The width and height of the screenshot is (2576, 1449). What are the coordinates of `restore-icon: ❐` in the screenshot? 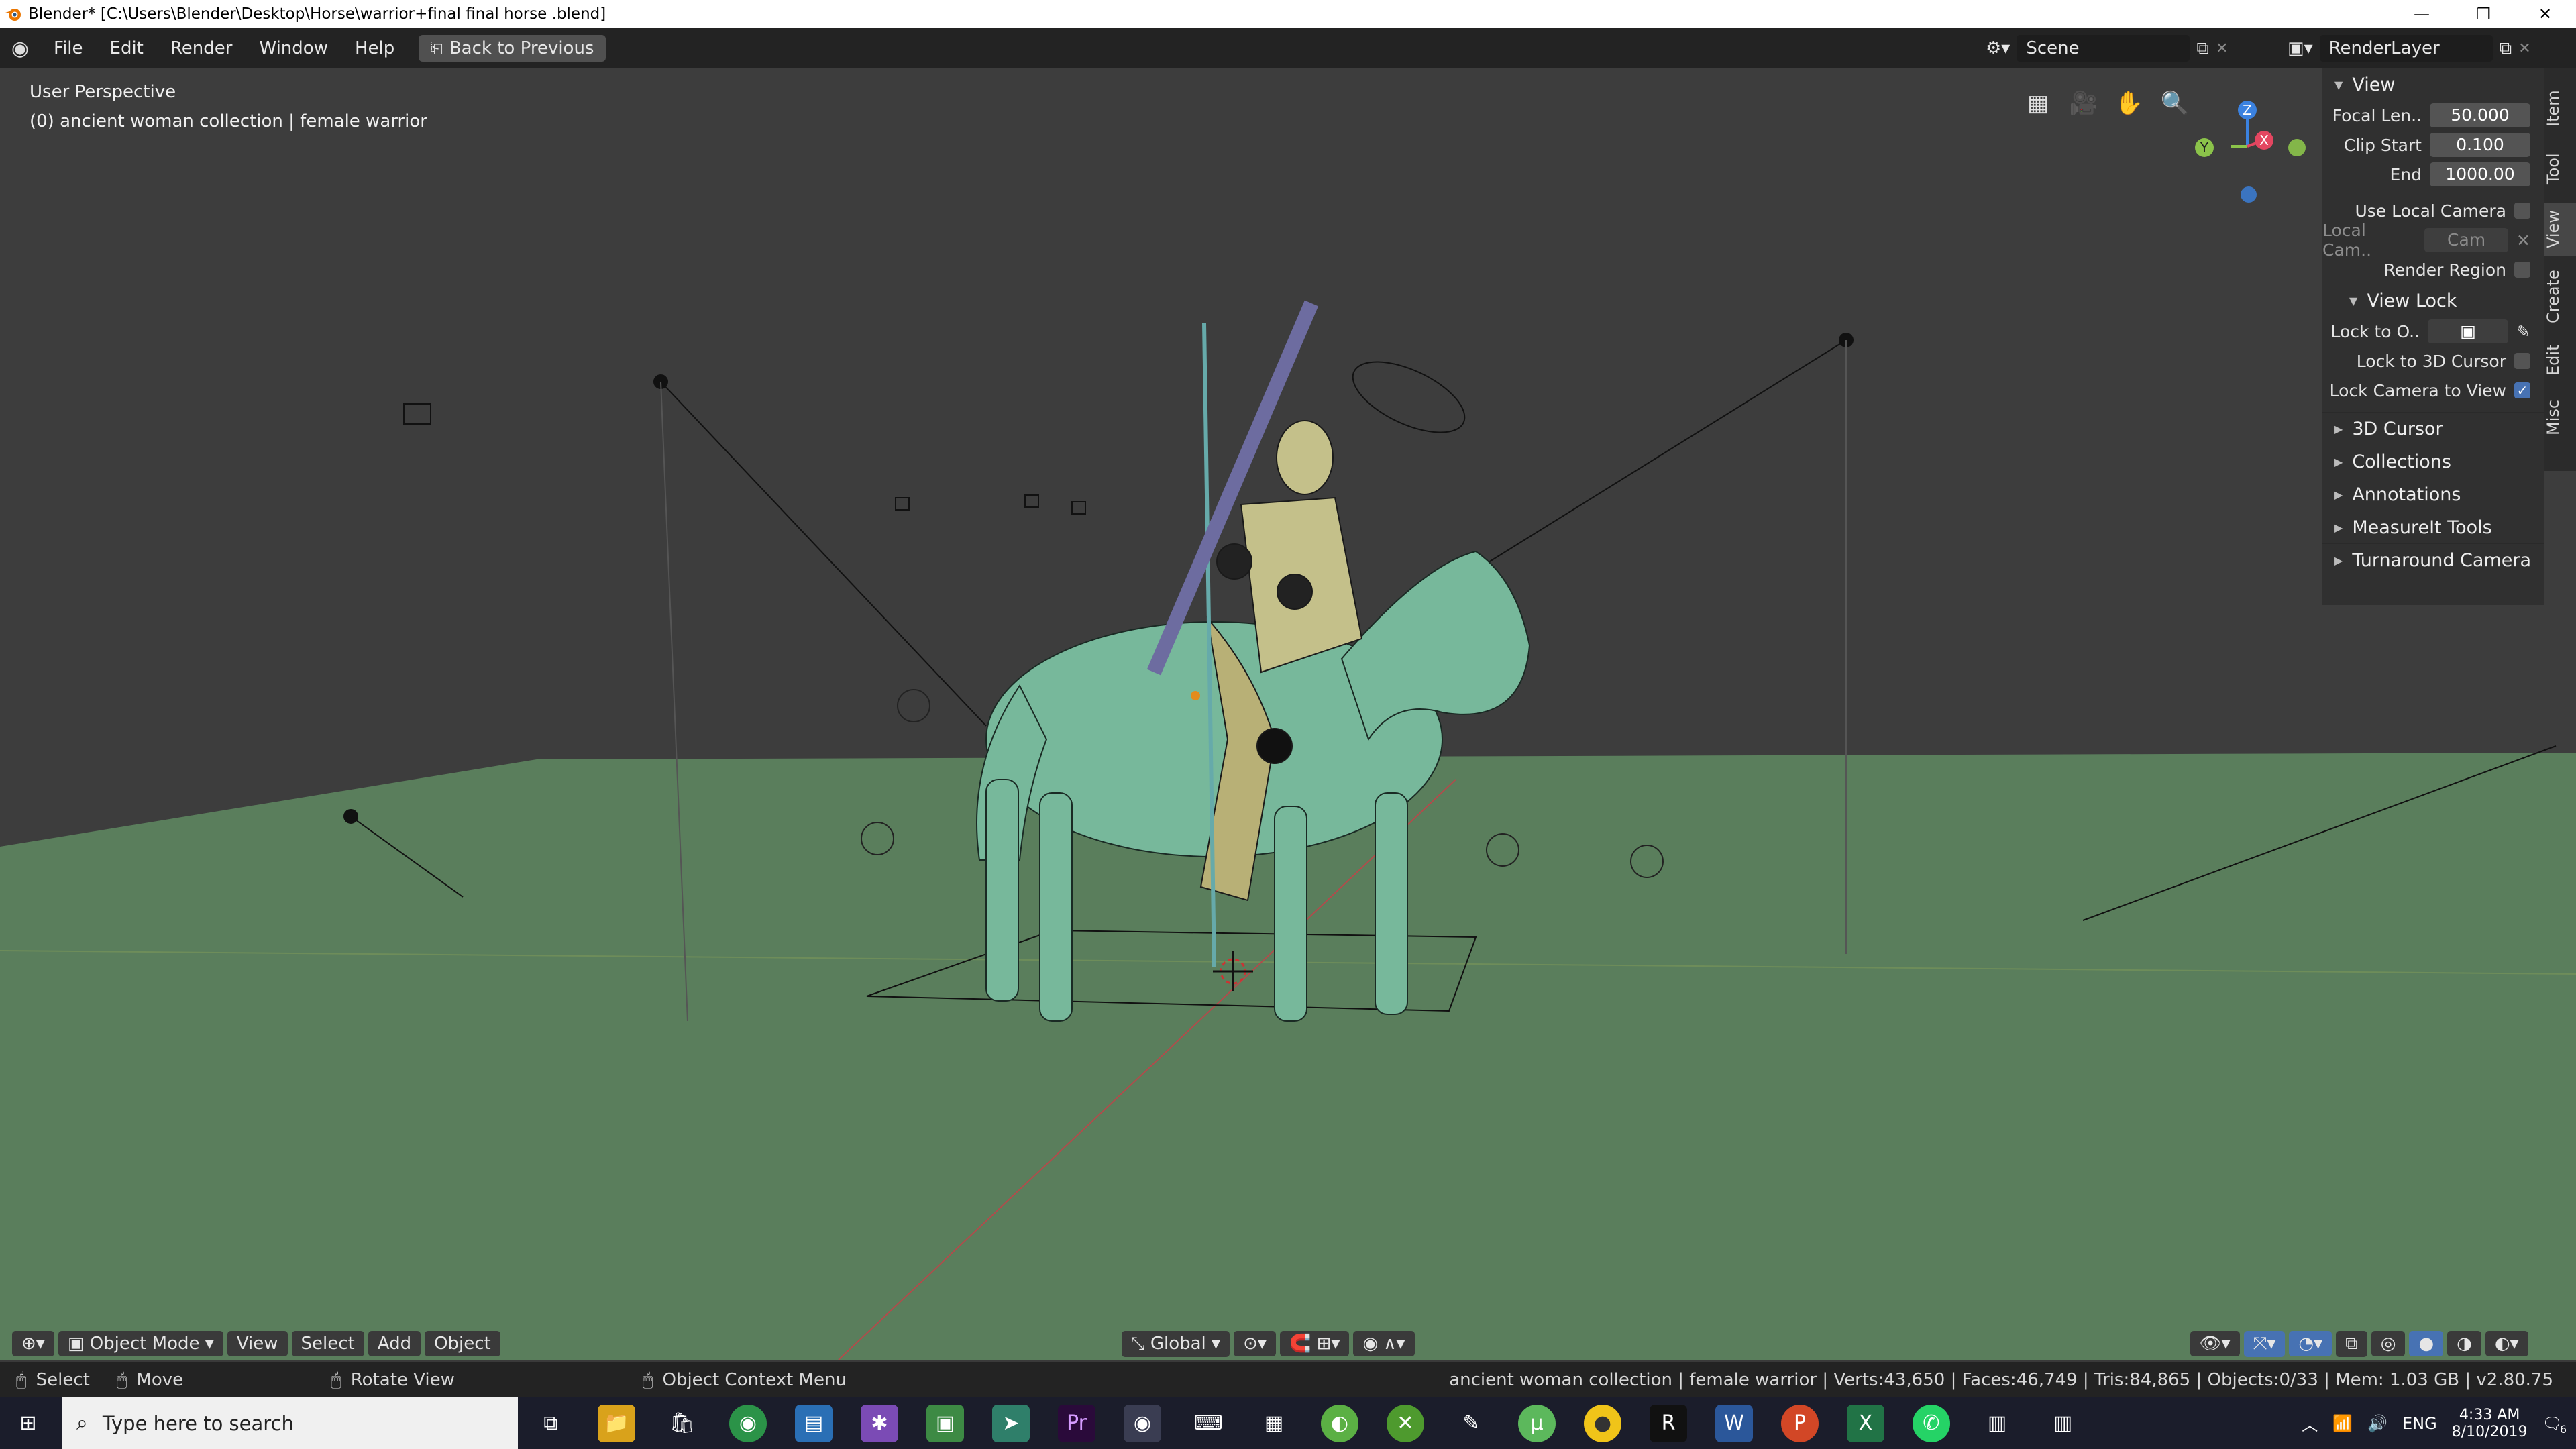 It's located at (2483, 14).